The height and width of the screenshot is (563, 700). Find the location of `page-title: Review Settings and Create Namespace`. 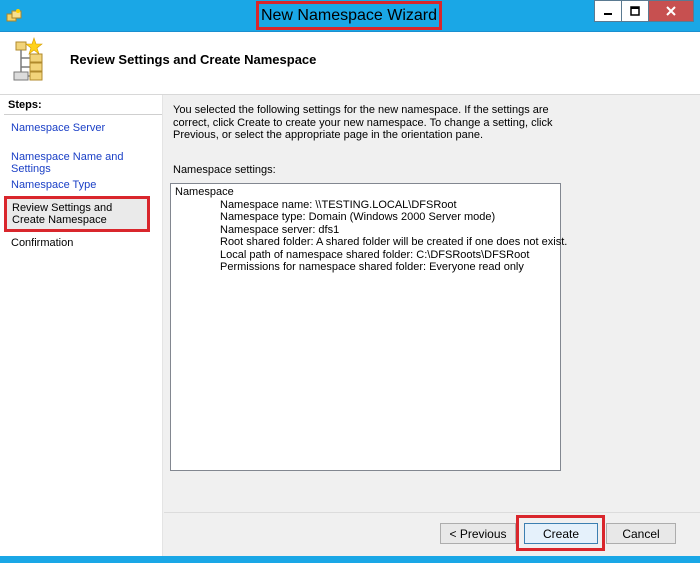

page-title: Review Settings and Create Namespace is located at coordinates (193, 59).